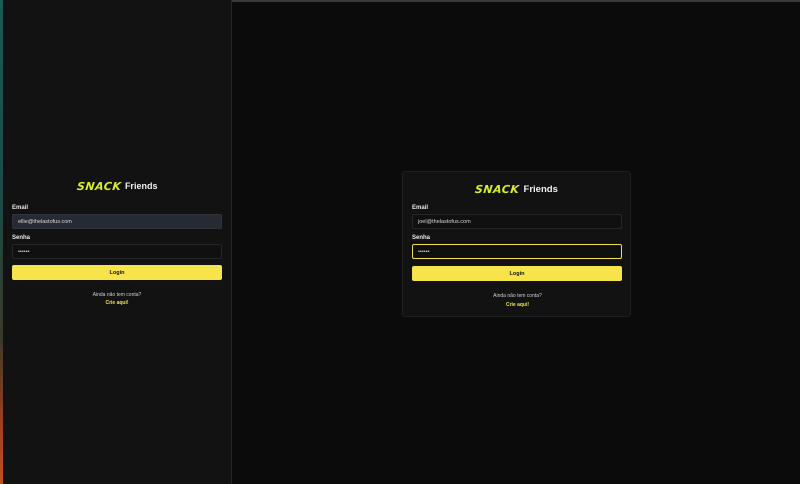 This screenshot has width=800, height=484. I want to click on email-input: ellie@thelastofus.com, so click(117, 221).